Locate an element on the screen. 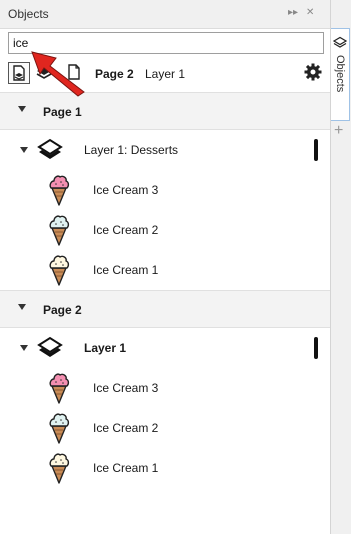  add-docker-icon: + is located at coordinates (338, 131).